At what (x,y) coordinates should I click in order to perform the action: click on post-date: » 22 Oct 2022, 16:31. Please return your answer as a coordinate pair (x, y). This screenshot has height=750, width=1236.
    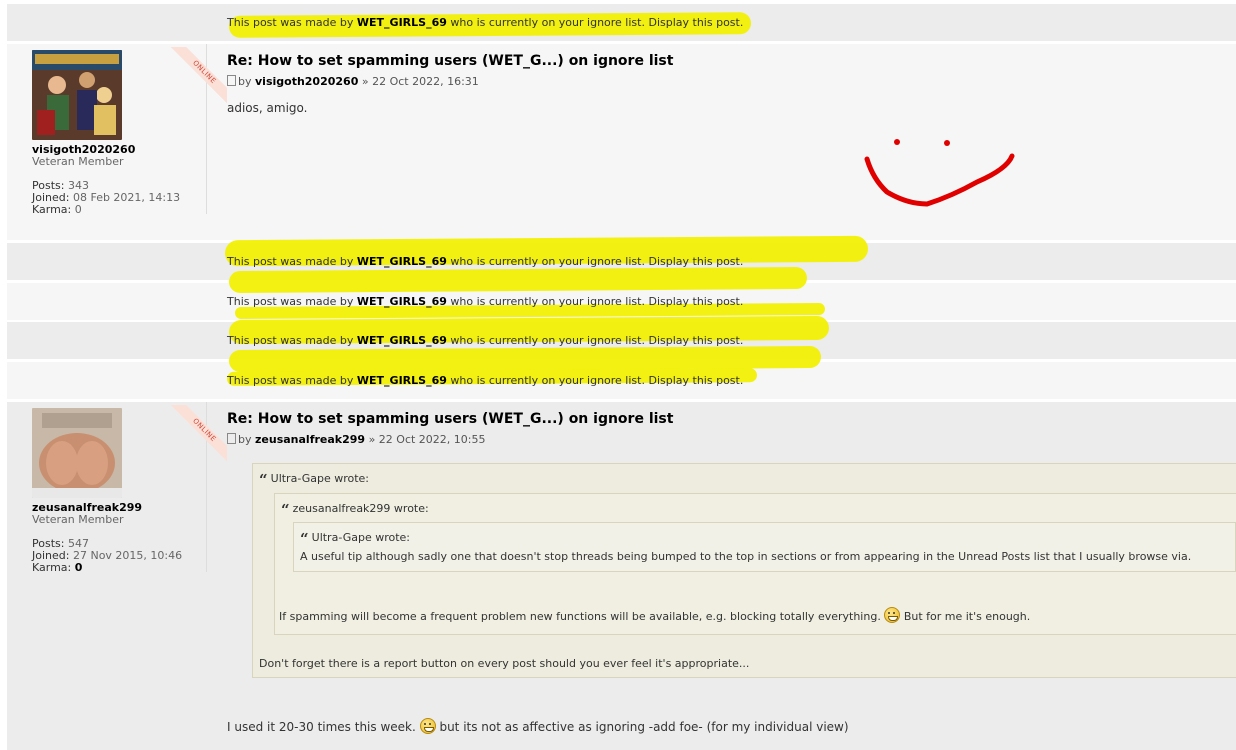
    Looking at the image, I should click on (420, 81).